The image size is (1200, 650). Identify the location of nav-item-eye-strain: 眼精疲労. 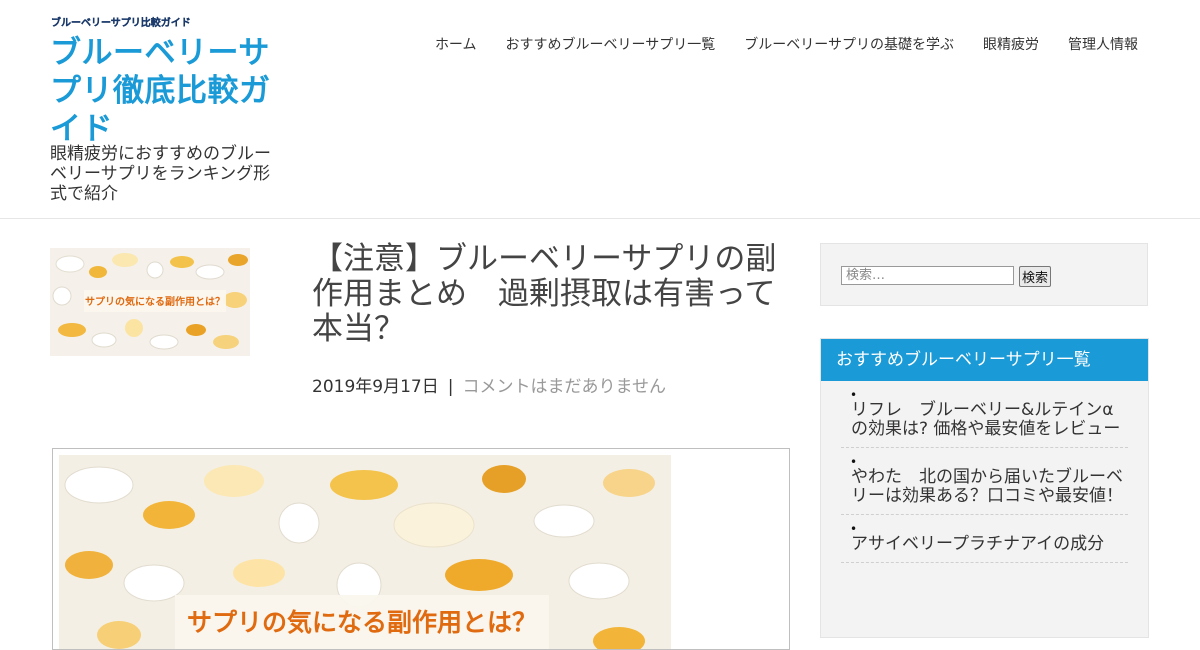
(1011, 45).